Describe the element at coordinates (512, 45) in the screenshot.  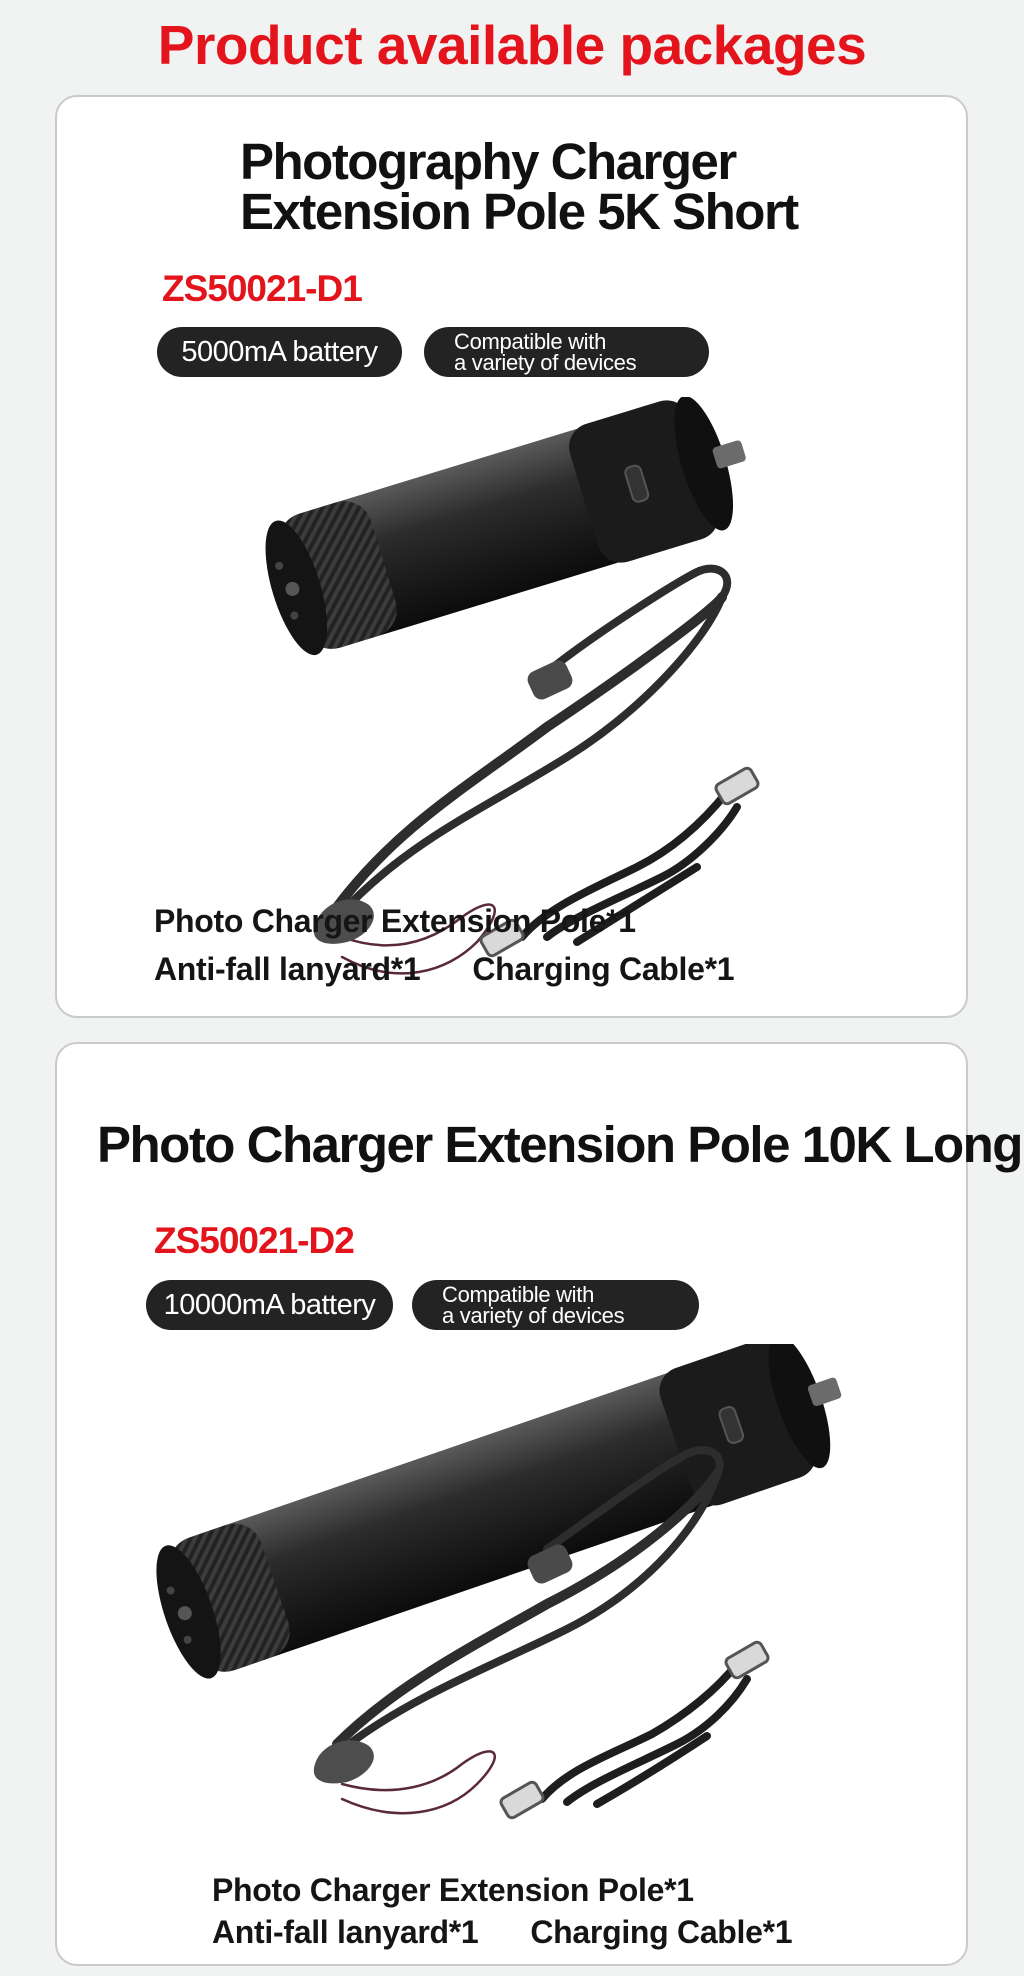
I see `page-title: Product available packages` at that location.